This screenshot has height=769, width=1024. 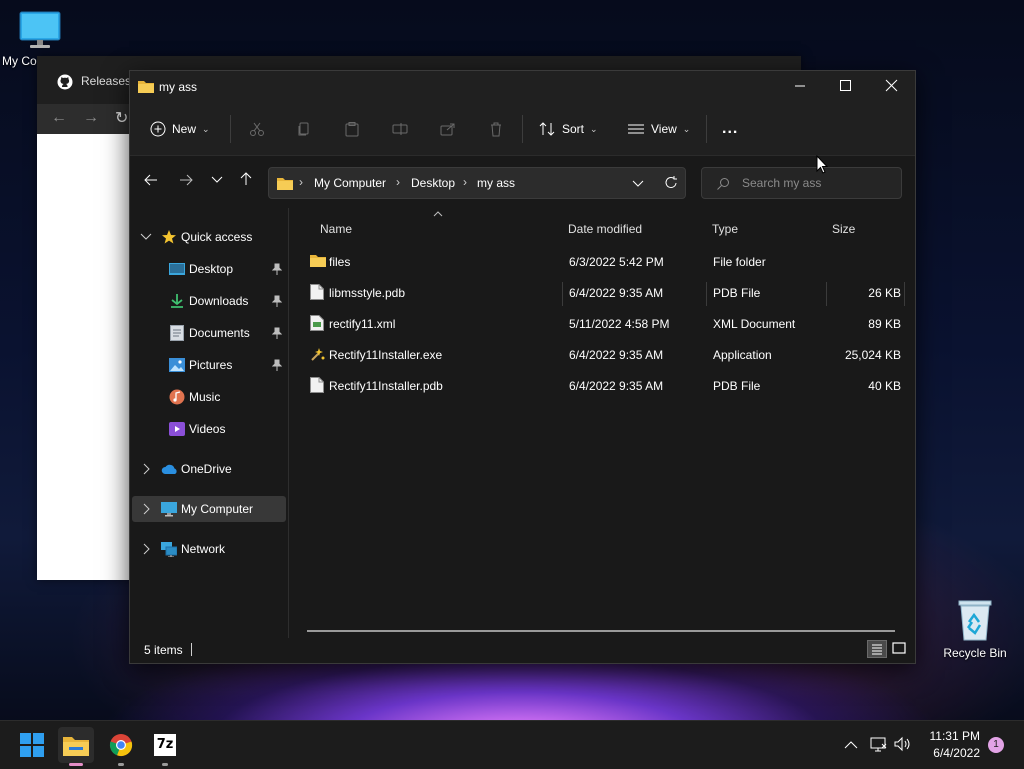 I want to click on back-arrow-icon: ←, so click(x=59, y=118).